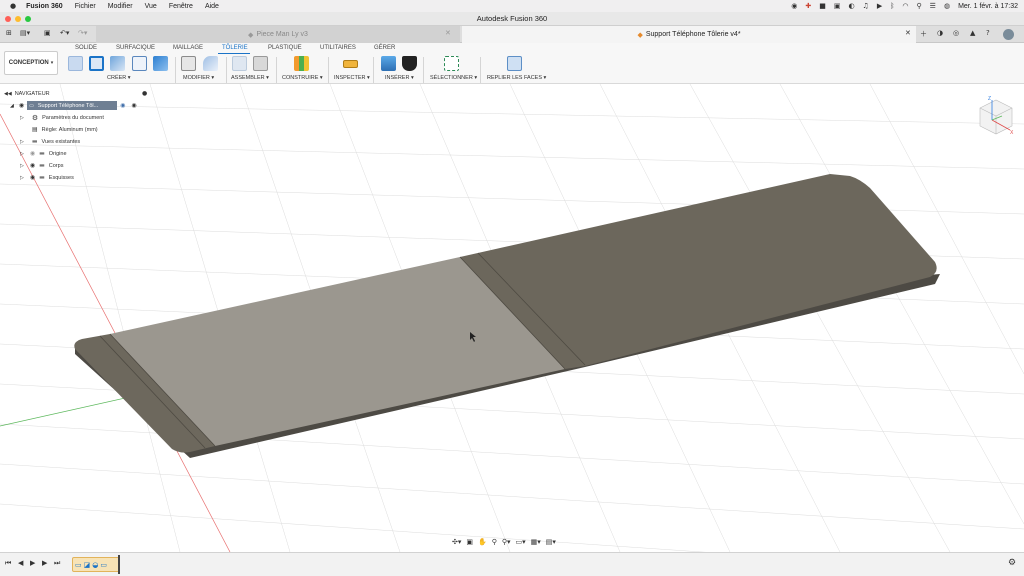 This screenshot has height=576, width=1024. Describe the element at coordinates (409, 63) in the screenshot. I see `insert-mcmaster-icon` at that location.